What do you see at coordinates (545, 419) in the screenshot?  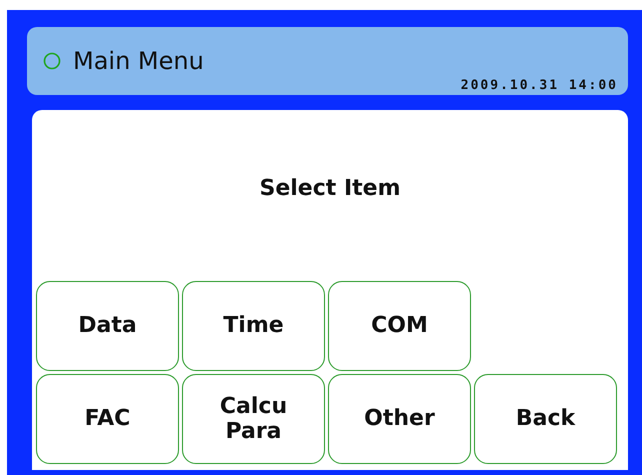 I see `menu-button: Back` at bounding box center [545, 419].